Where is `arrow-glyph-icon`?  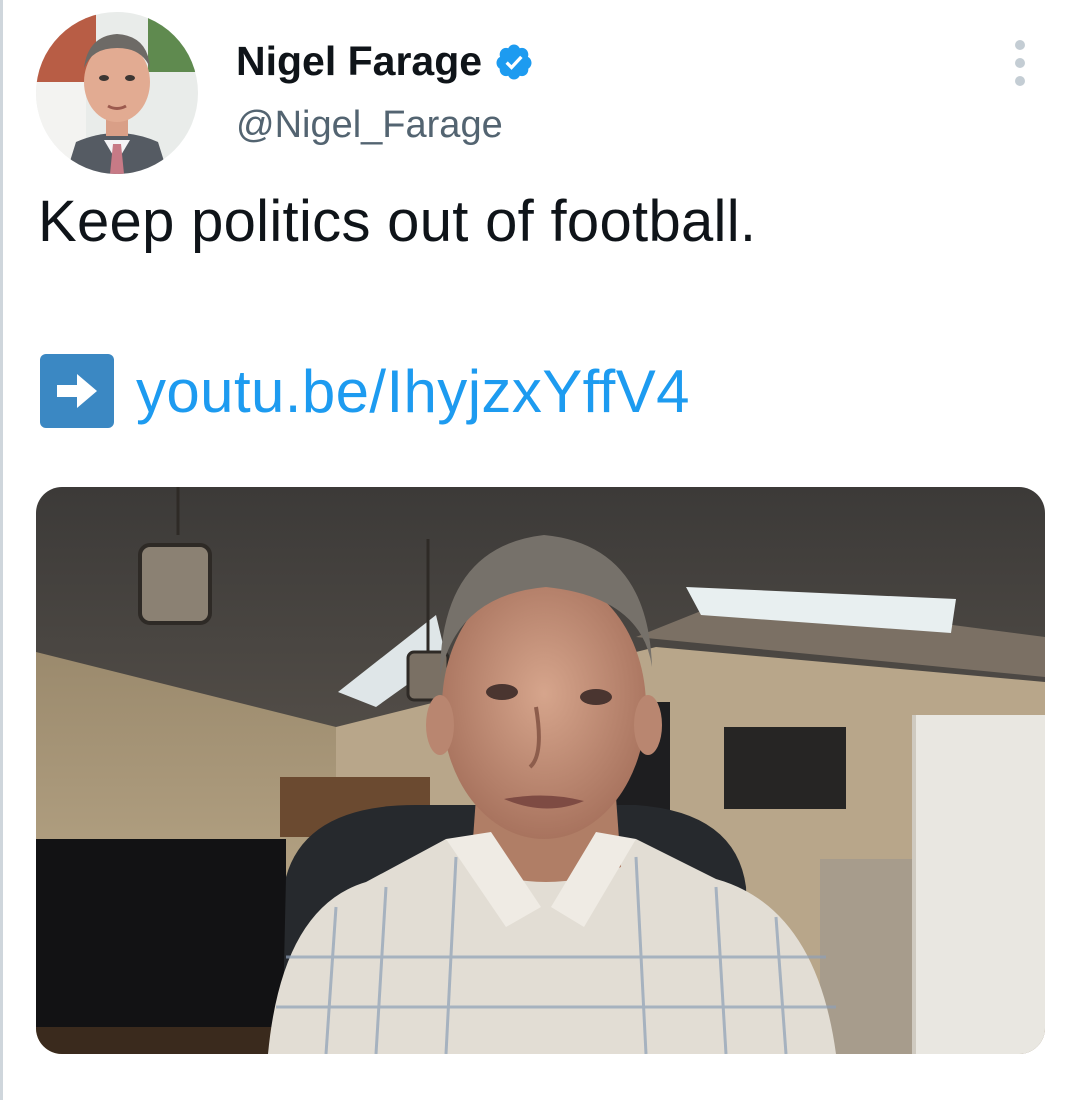 arrow-glyph-icon is located at coordinates (77, 391).